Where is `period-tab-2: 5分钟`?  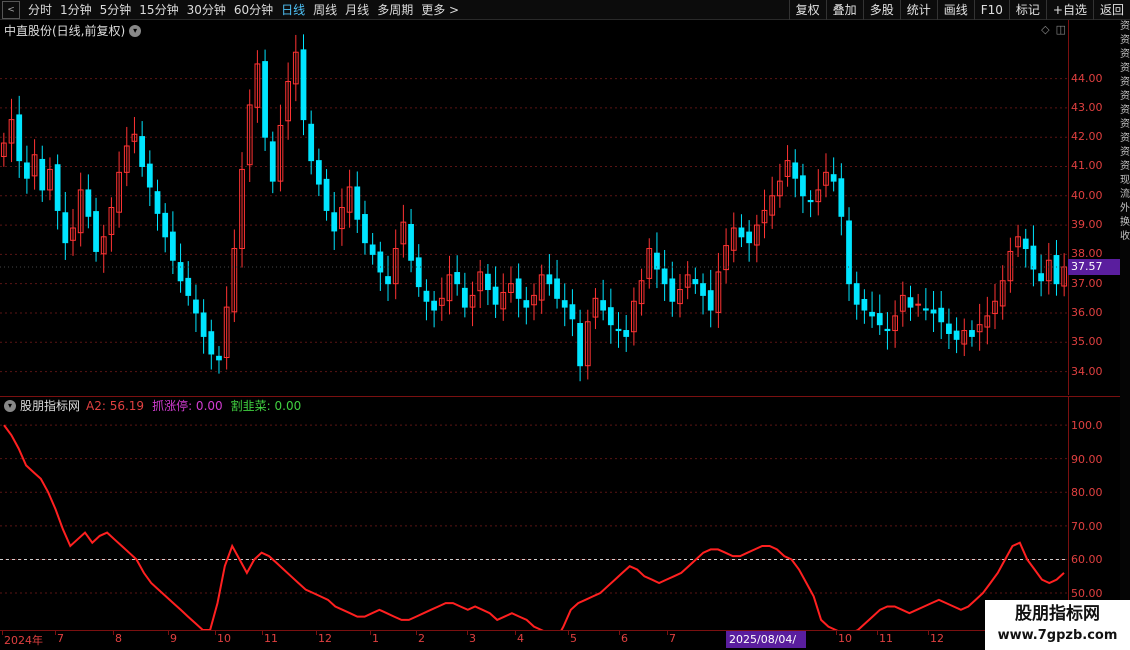
period-tab-2: 5分钟 is located at coordinates (116, 10).